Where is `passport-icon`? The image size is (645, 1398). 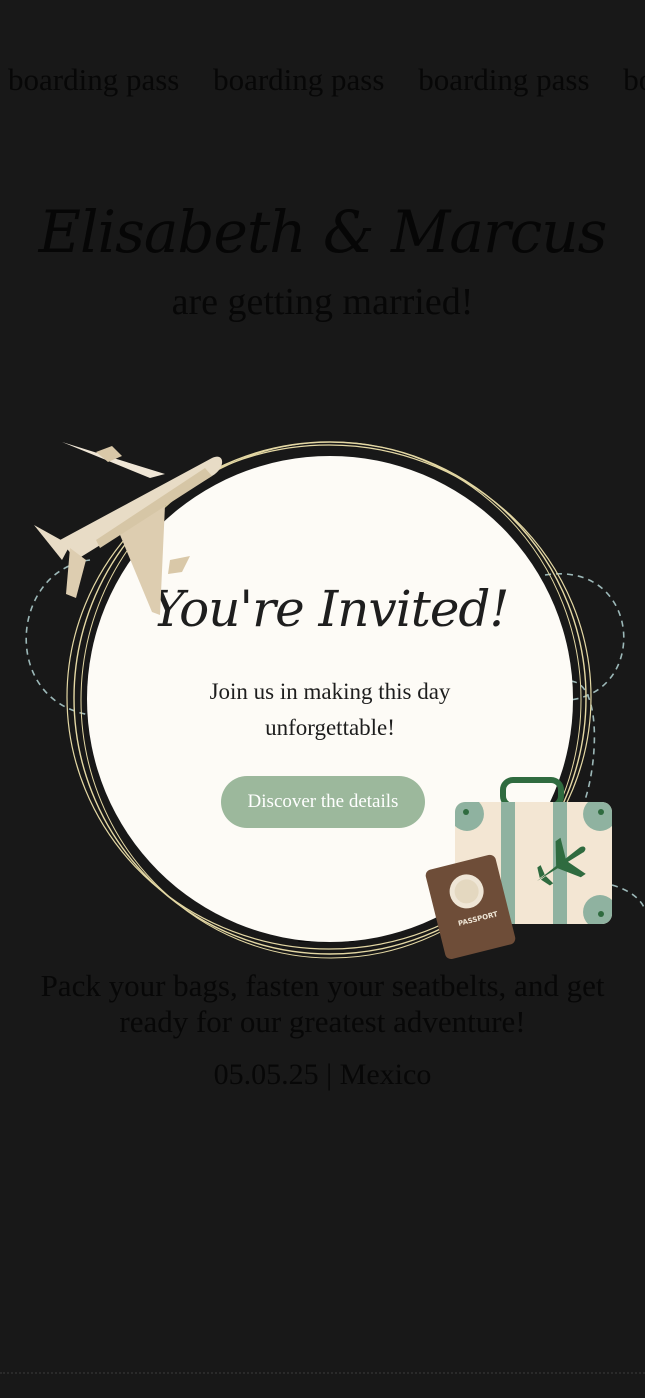 passport-icon is located at coordinates (470, 907).